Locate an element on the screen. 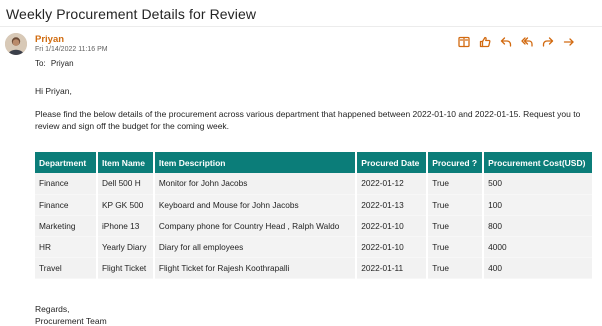 The width and height of the screenshot is (602, 326). like-icon is located at coordinates (485, 42).